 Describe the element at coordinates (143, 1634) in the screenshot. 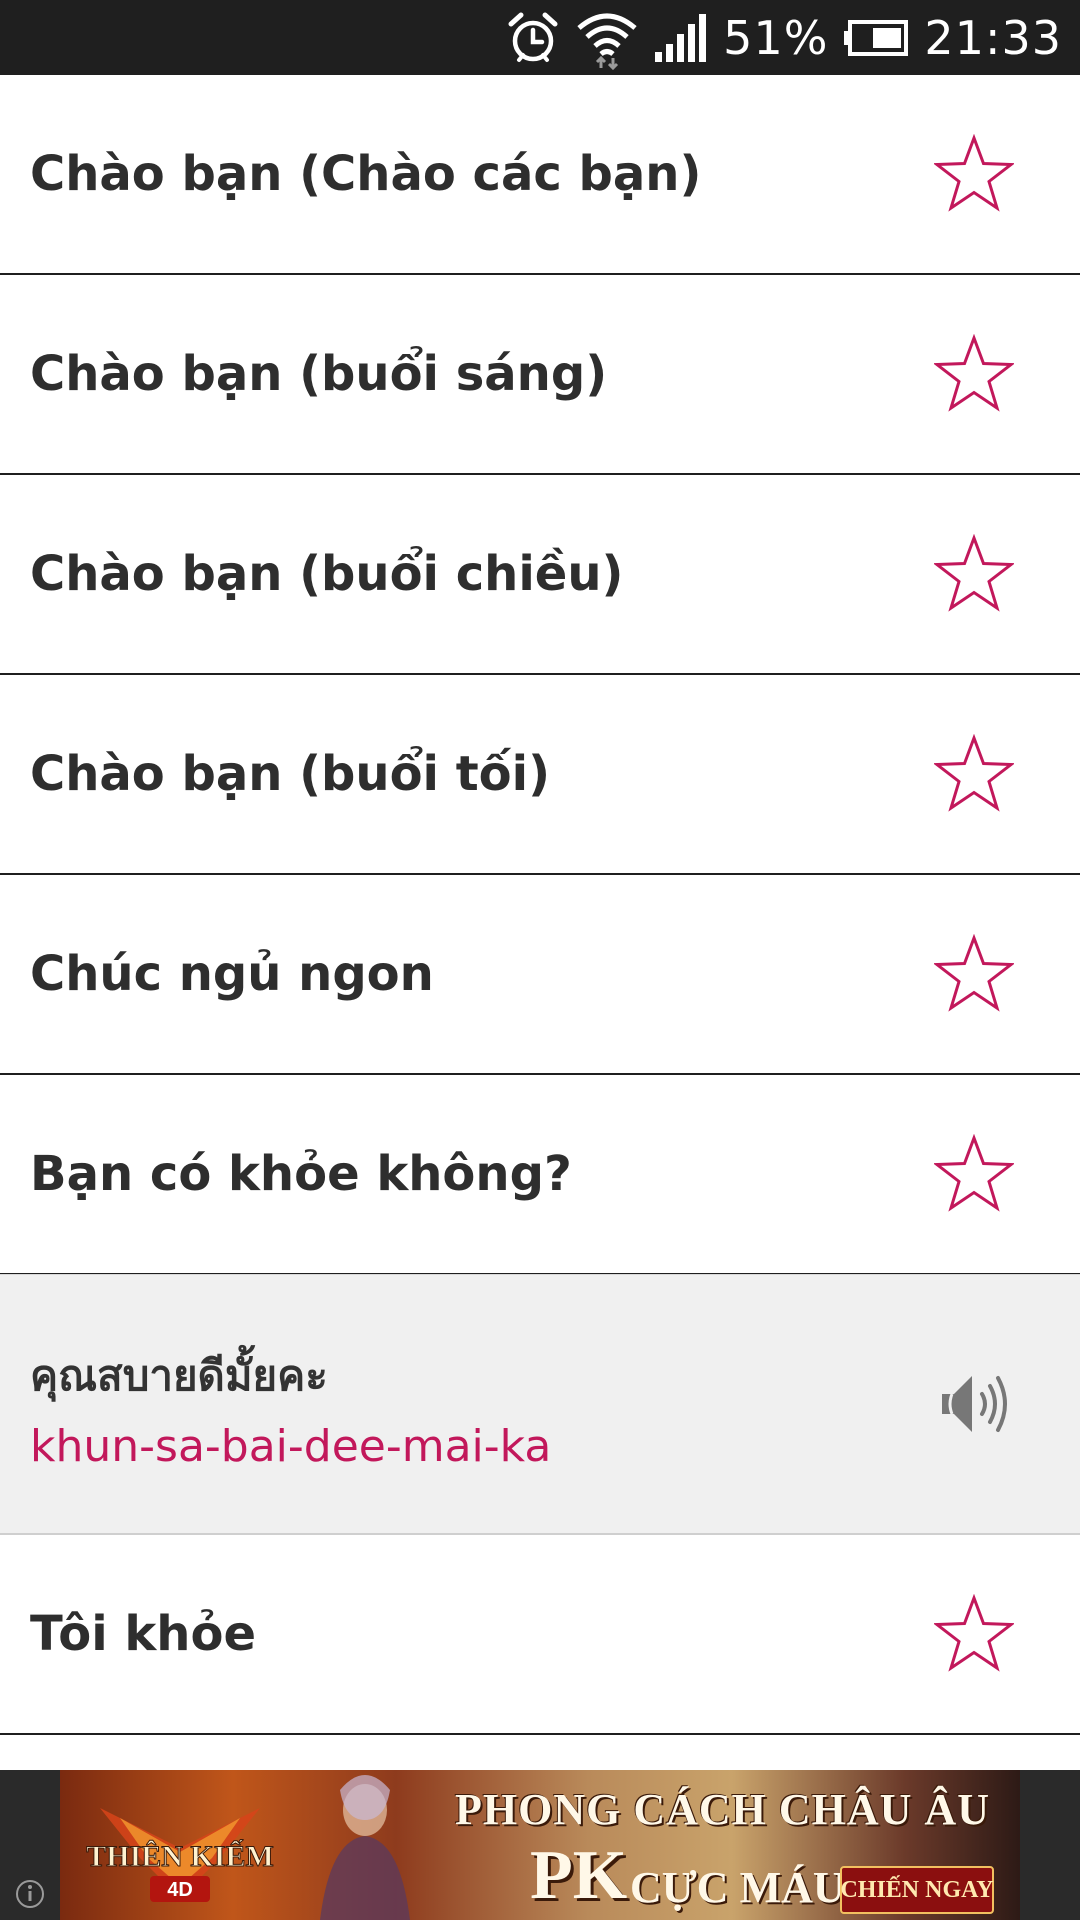

I see `phrase-label: Tôi khỏe` at that location.